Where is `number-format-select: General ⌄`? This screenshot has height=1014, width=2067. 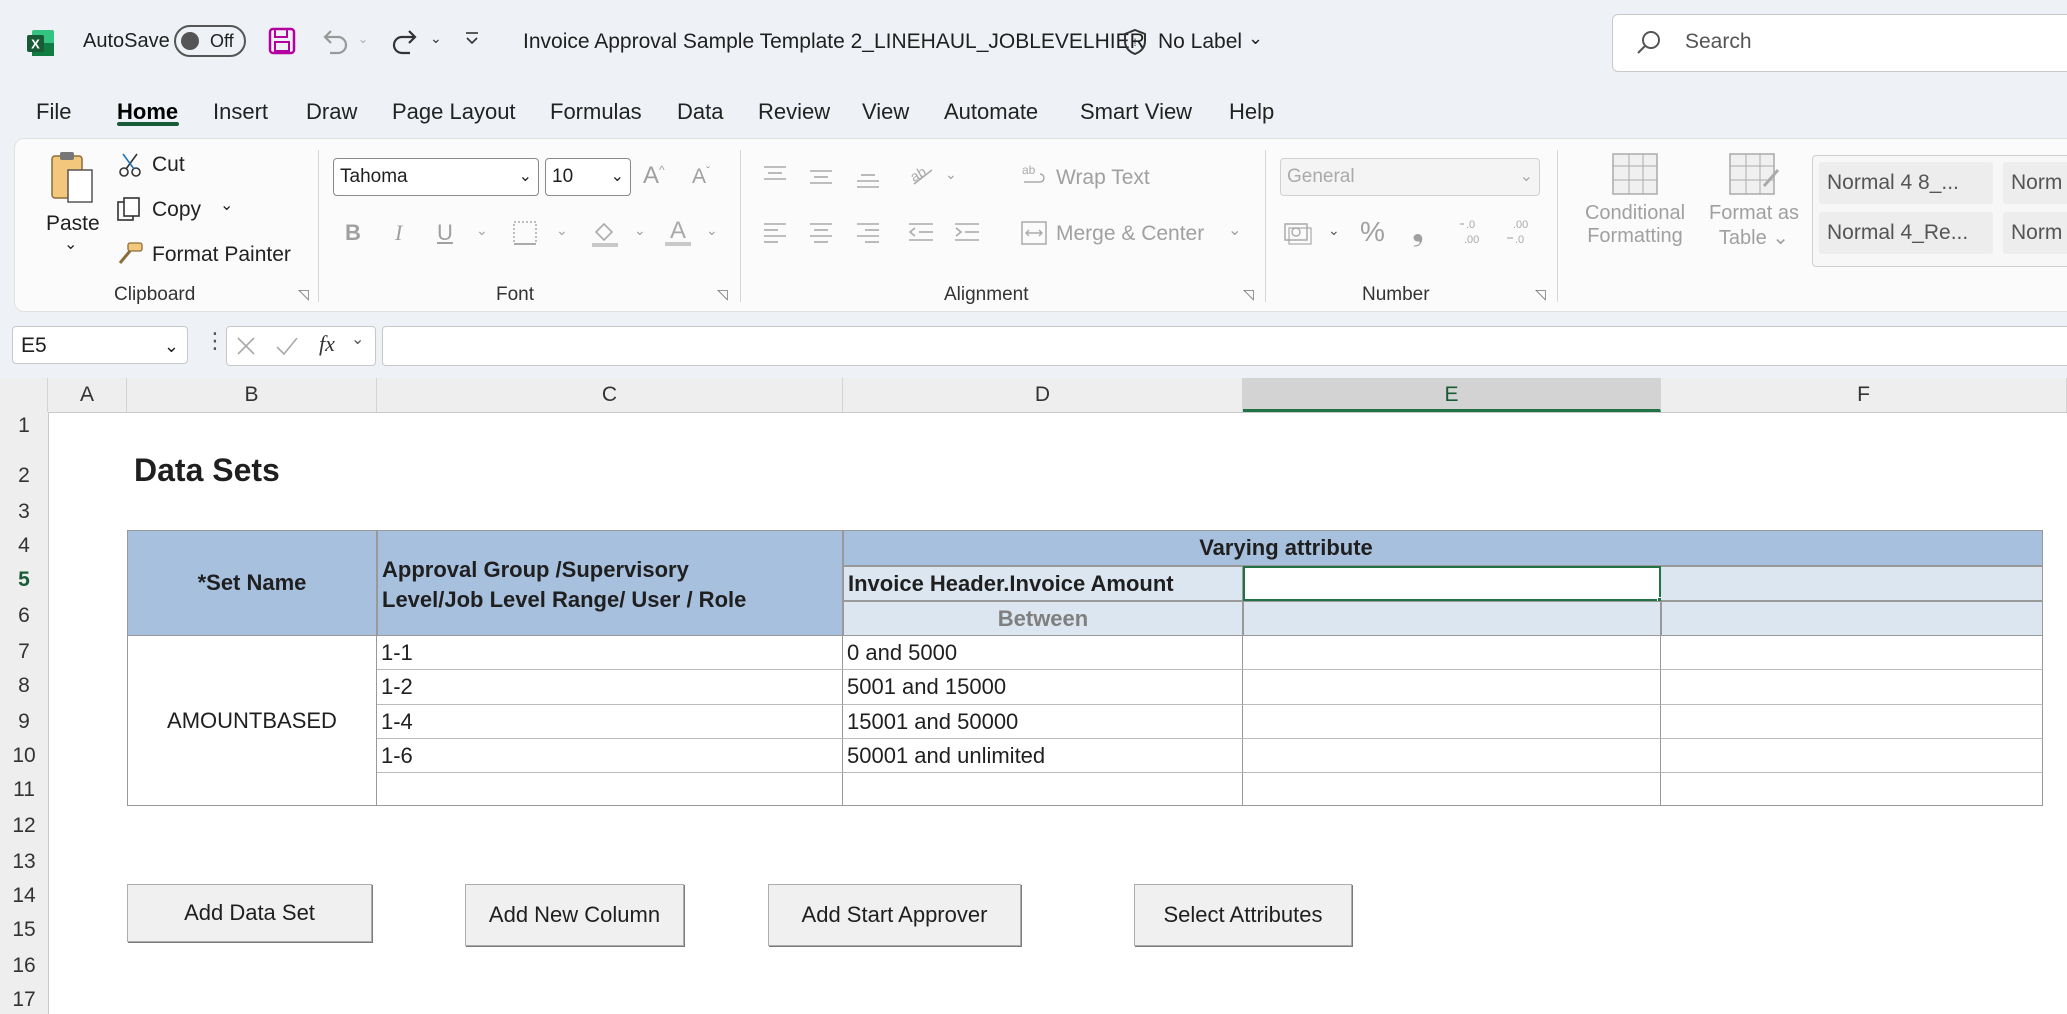 number-format-select: General ⌄ is located at coordinates (1410, 177).